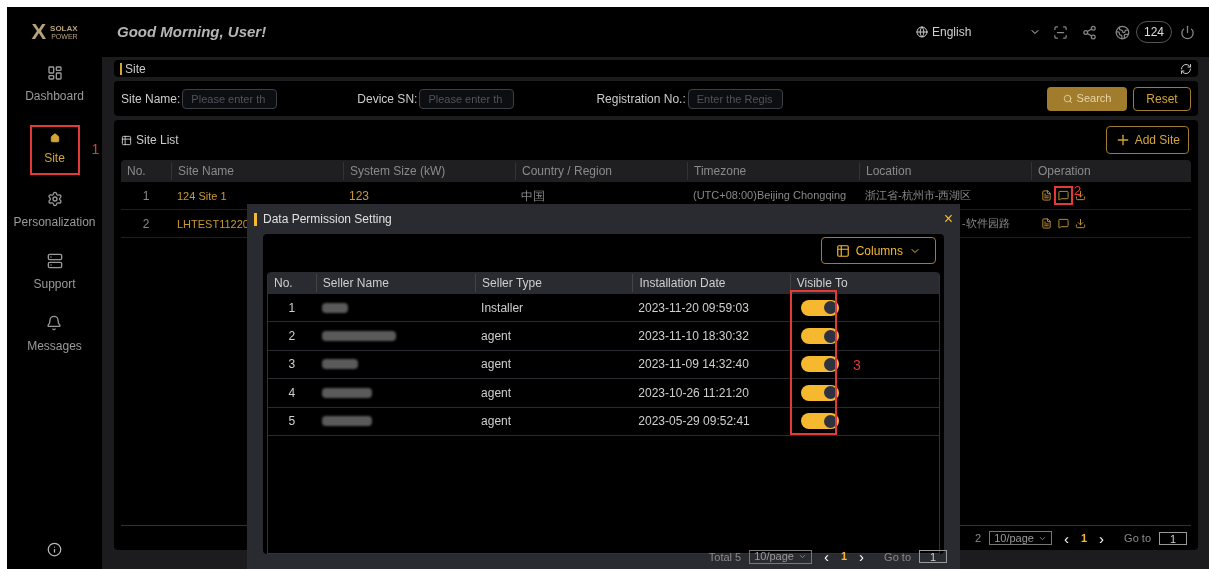 This screenshot has width=1209, height=569. I want to click on site-name-link: LHTEST11220, so click(213, 223).